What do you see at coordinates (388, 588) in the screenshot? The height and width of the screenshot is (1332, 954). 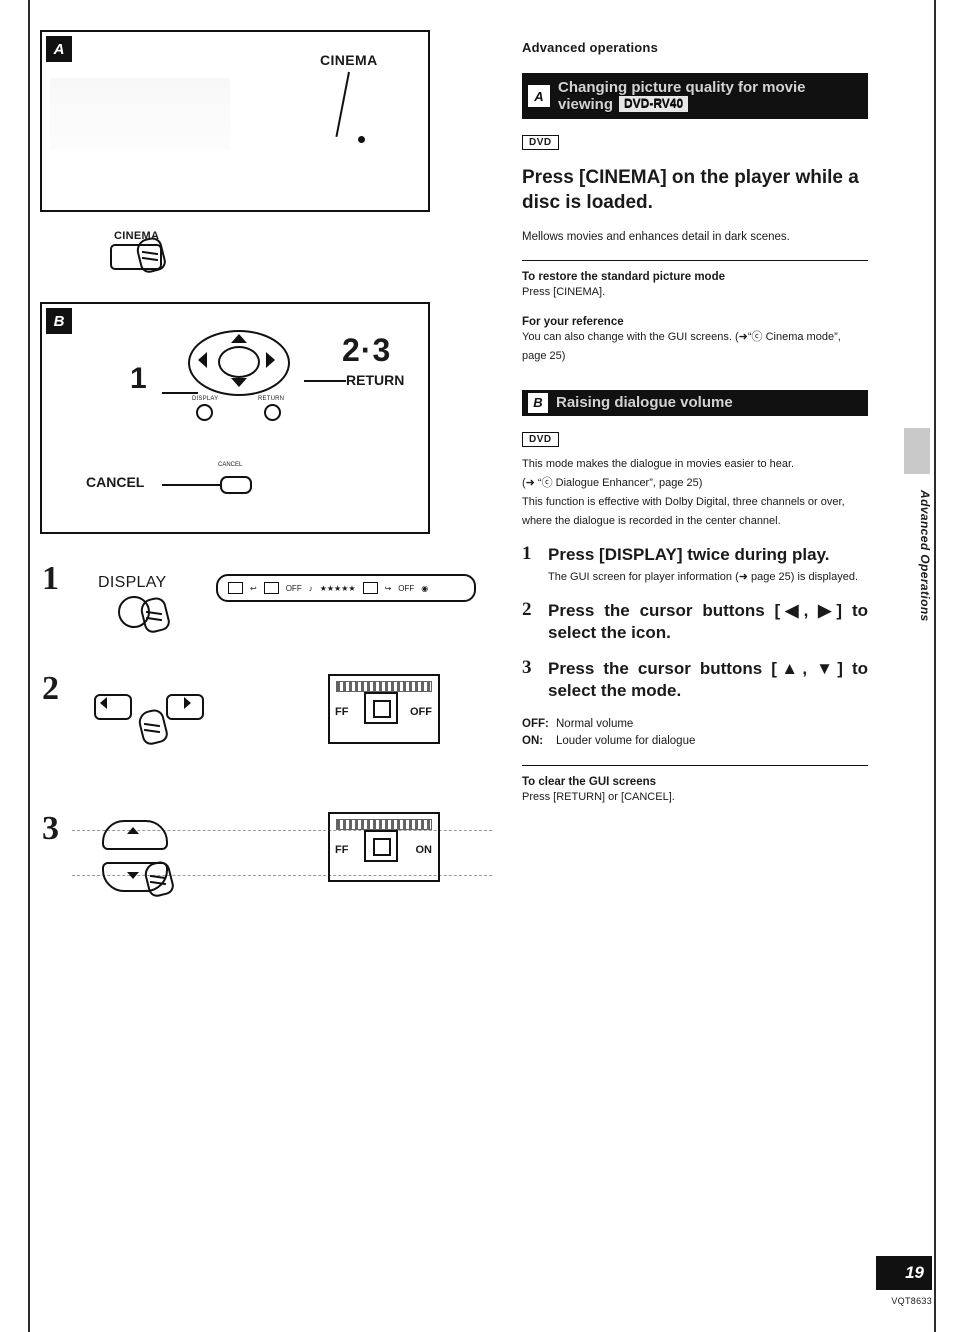 I see `osd-icon-8: ↪` at bounding box center [388, 588].